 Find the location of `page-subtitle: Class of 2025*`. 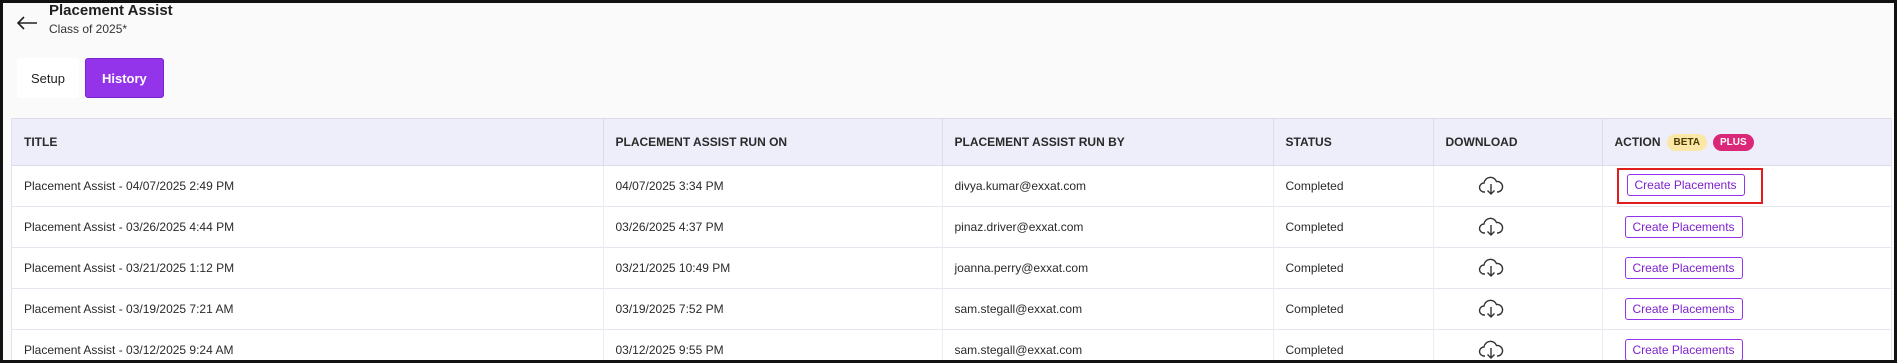

page-subtitle: Class of 2025* is located at coordinates (88, 29).